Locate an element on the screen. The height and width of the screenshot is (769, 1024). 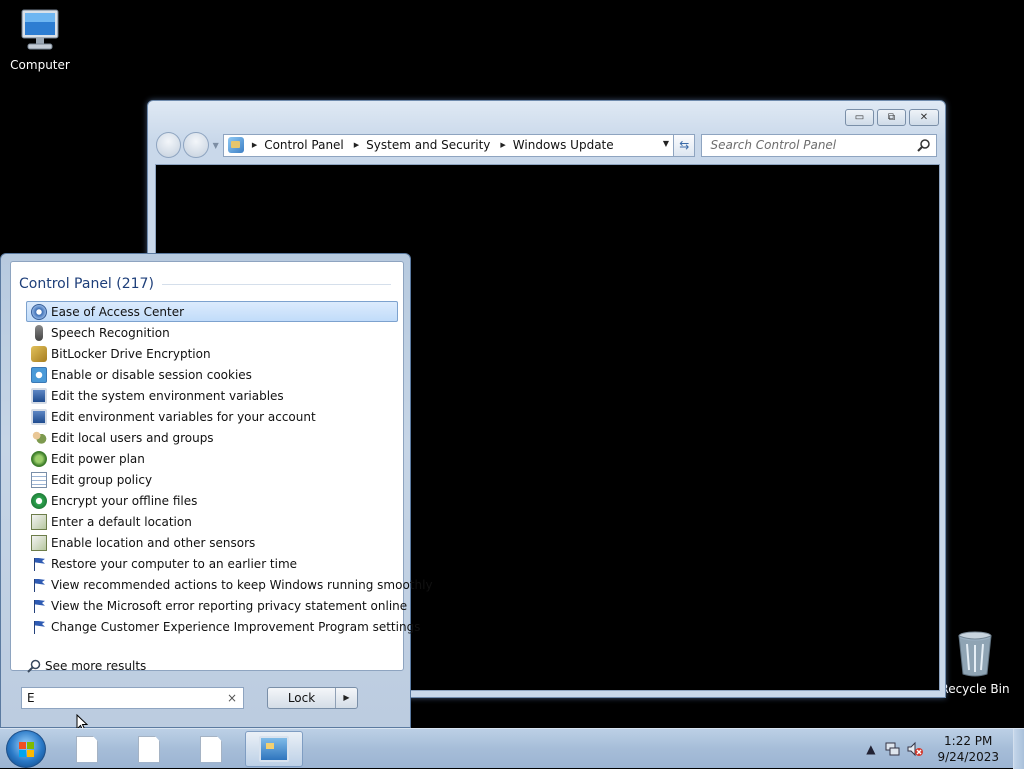
control-panel-results-header: Control Panel (217) is located at coordinates (205, 284).